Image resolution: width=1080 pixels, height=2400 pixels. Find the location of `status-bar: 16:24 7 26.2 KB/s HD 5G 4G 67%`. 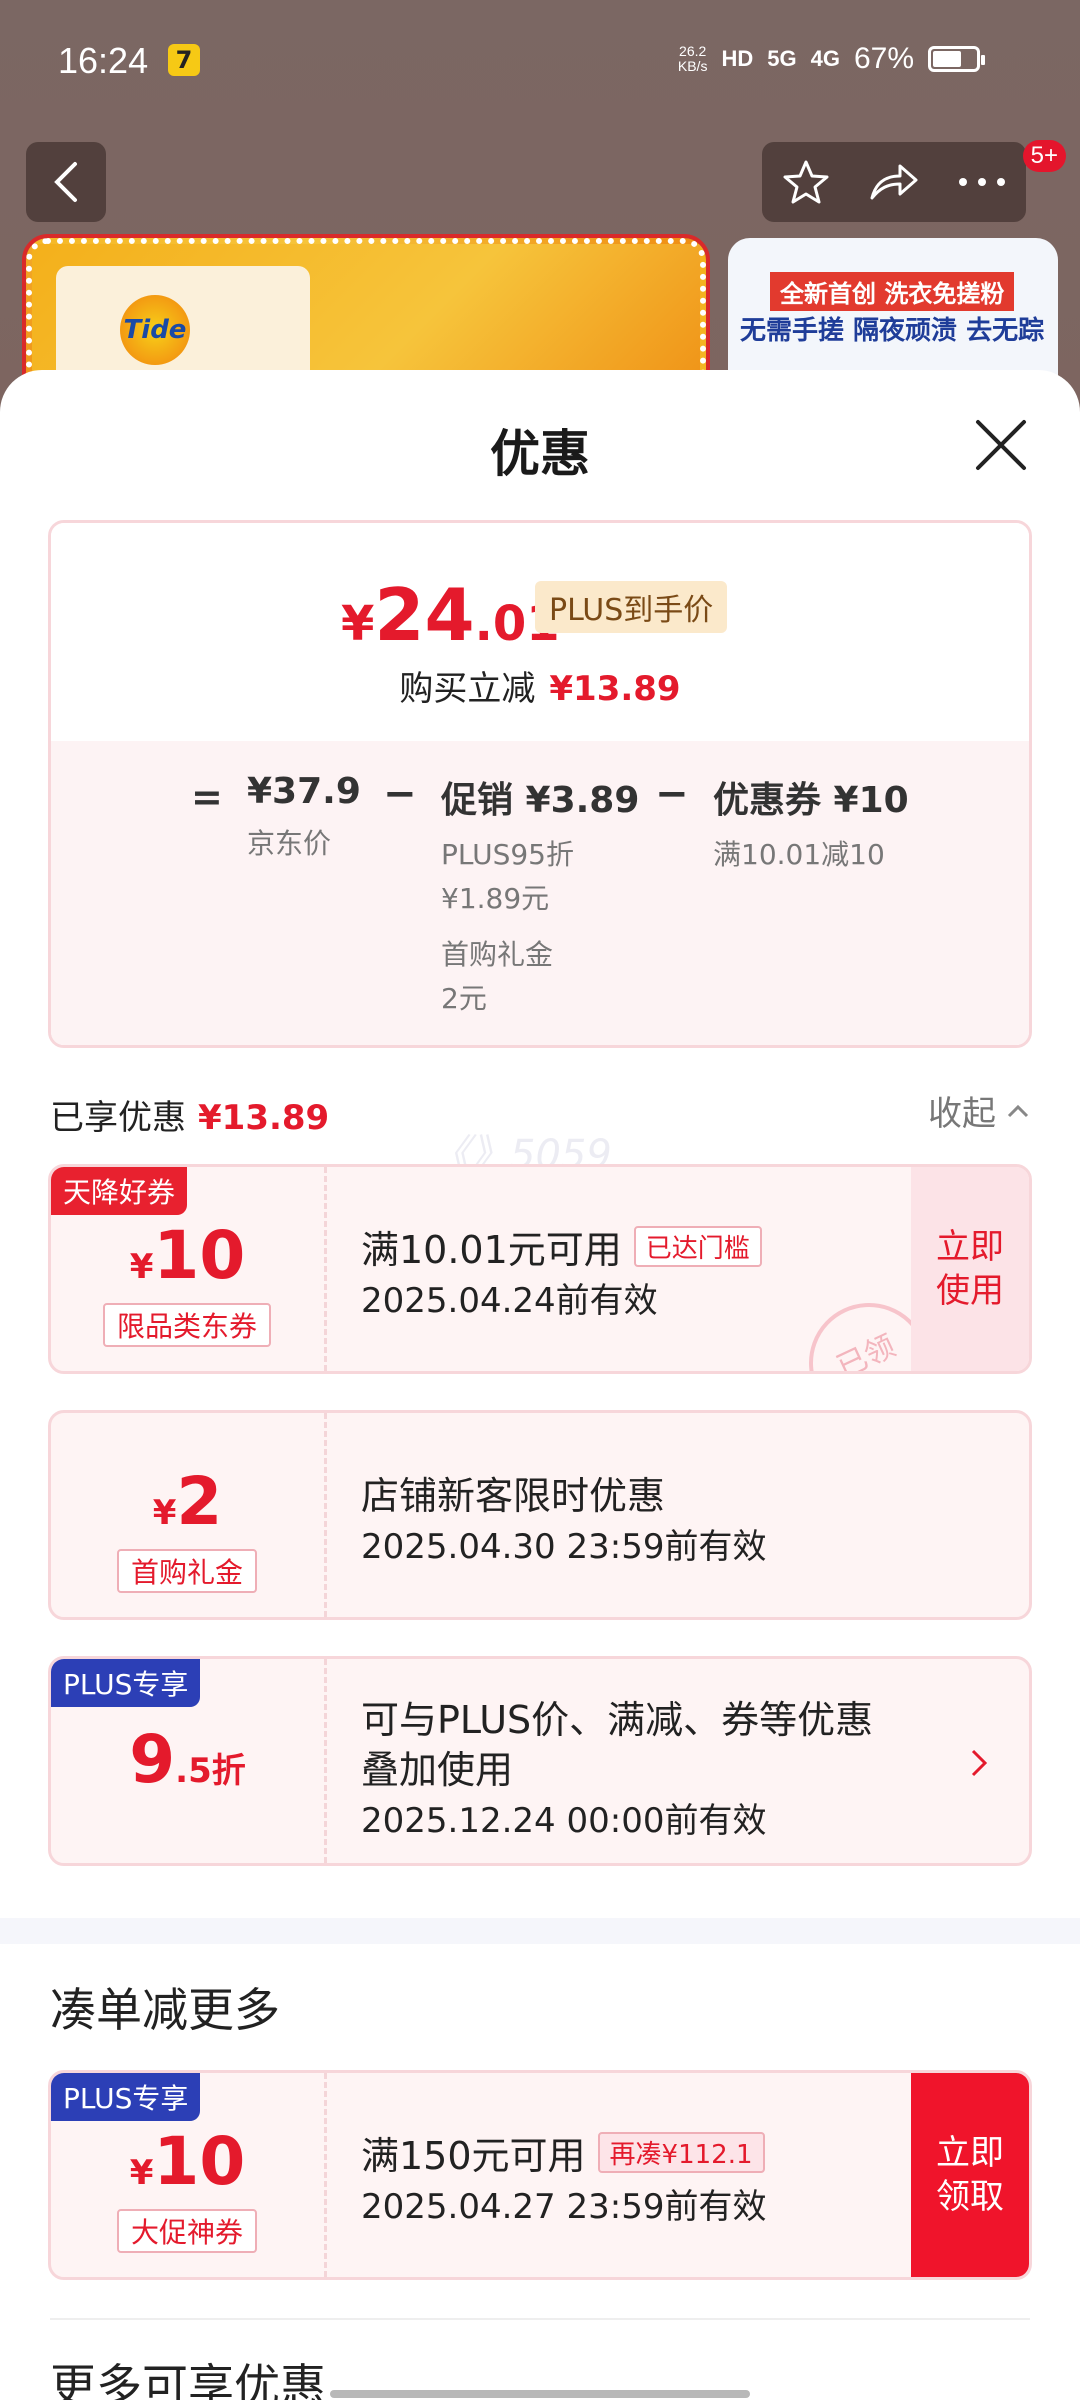

status-bar: 16:24 7 26.2 KB/s HD 5G 4G 67% is located at coordinates (540, 62).